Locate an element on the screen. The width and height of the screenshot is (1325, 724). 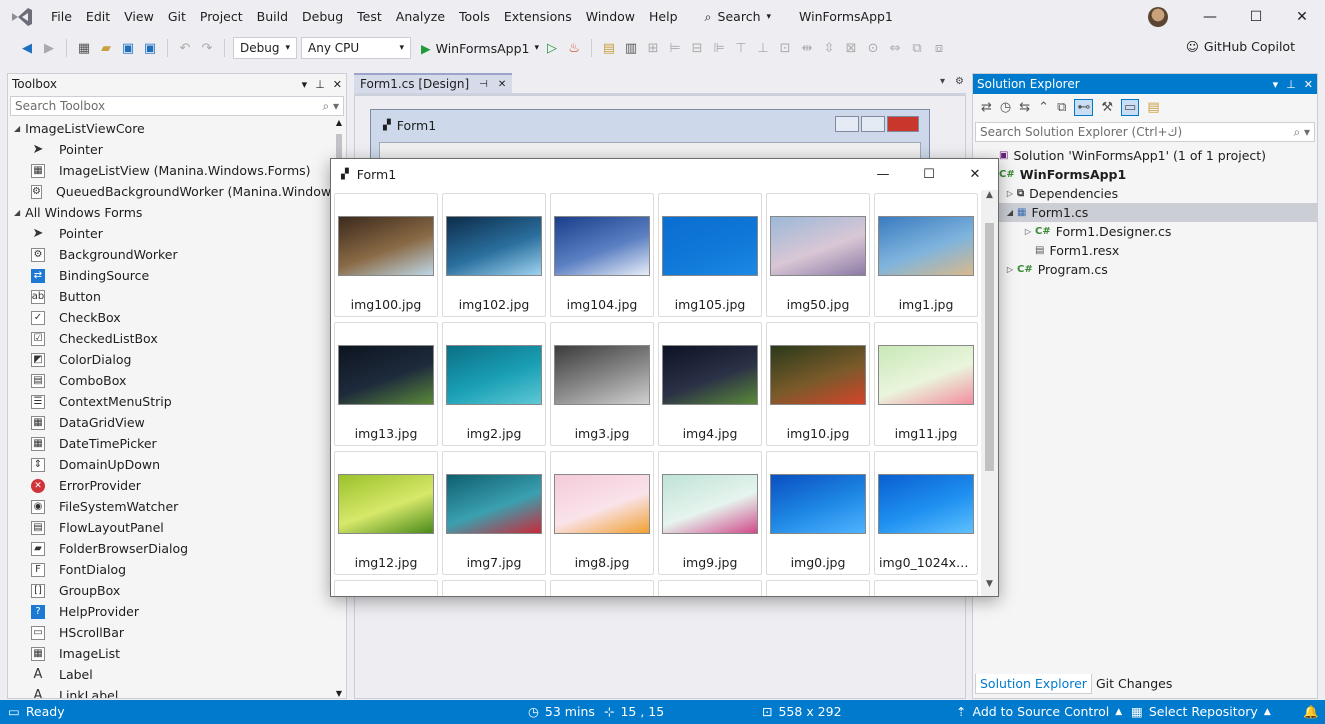
align-center-icon: ⊟ is located at coordinates (697, 48).